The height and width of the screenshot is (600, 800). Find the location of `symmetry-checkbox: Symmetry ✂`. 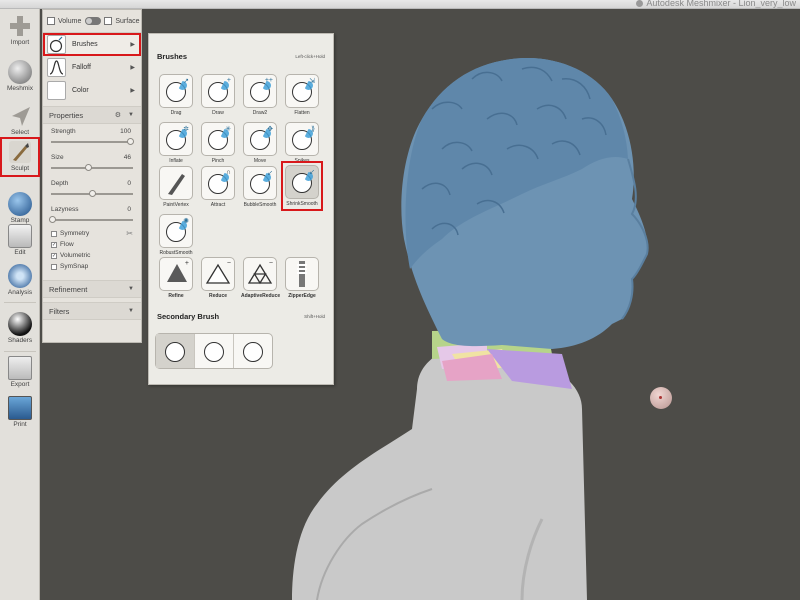

symmetry-checkbox: Symmetry ✂ is located at coordinates (92, 233).